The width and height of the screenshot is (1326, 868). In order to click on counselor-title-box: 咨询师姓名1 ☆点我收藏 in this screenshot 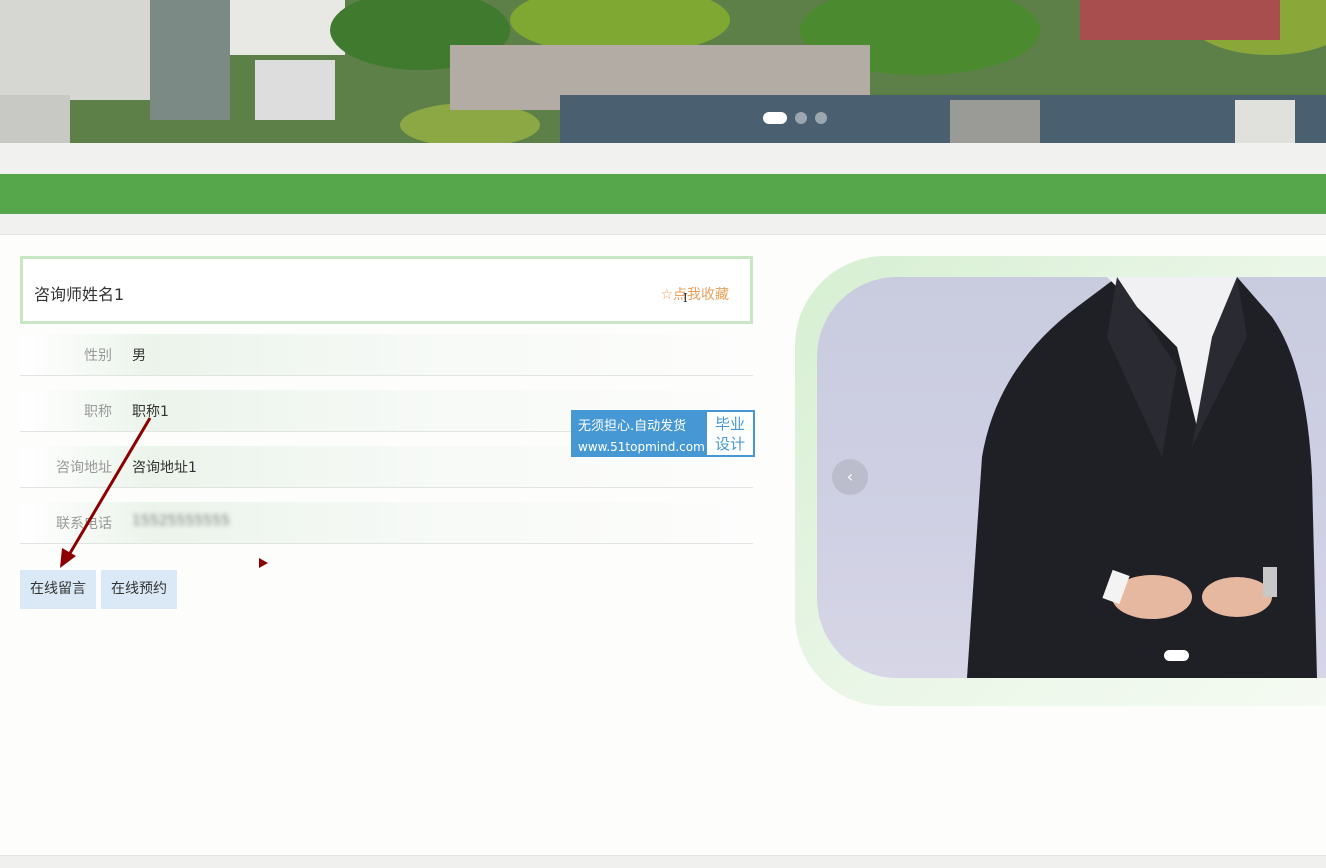, I will do `click(386, 290)`.